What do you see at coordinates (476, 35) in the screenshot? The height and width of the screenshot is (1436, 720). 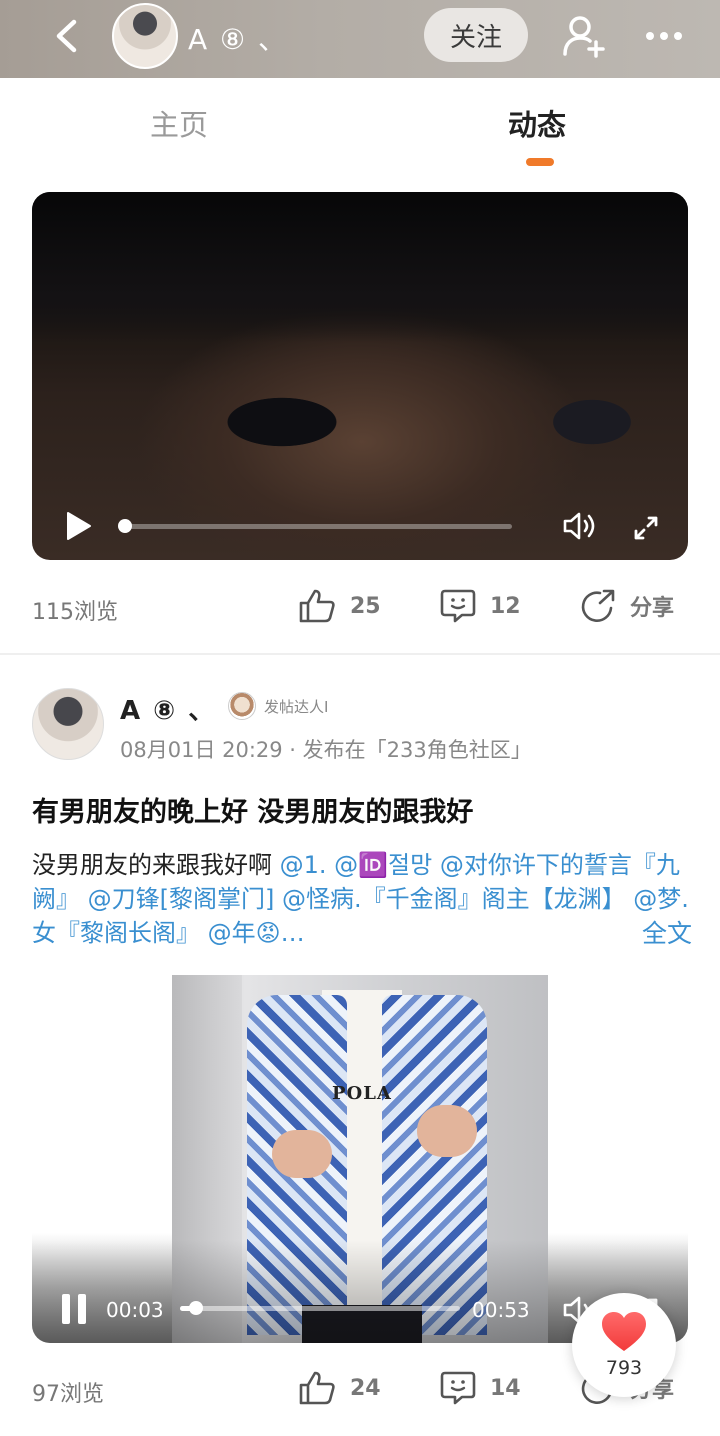 I see `follow-button: 关注` at bounding box center [476, 35].